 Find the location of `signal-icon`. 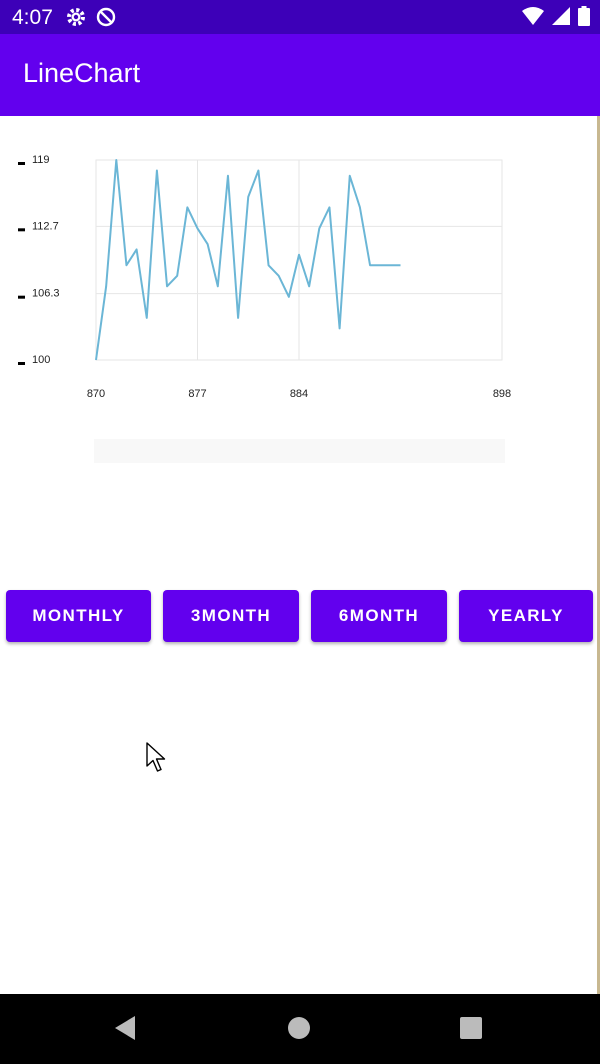

signal-icon is located at coordinates (561, 18).